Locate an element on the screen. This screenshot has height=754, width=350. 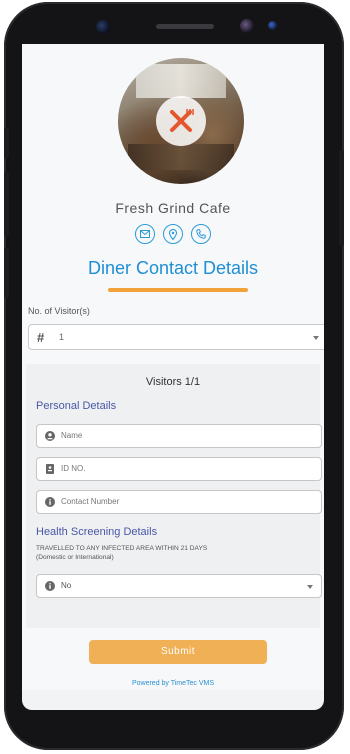
earpiece-speaker is located at coordinates (185, 26).